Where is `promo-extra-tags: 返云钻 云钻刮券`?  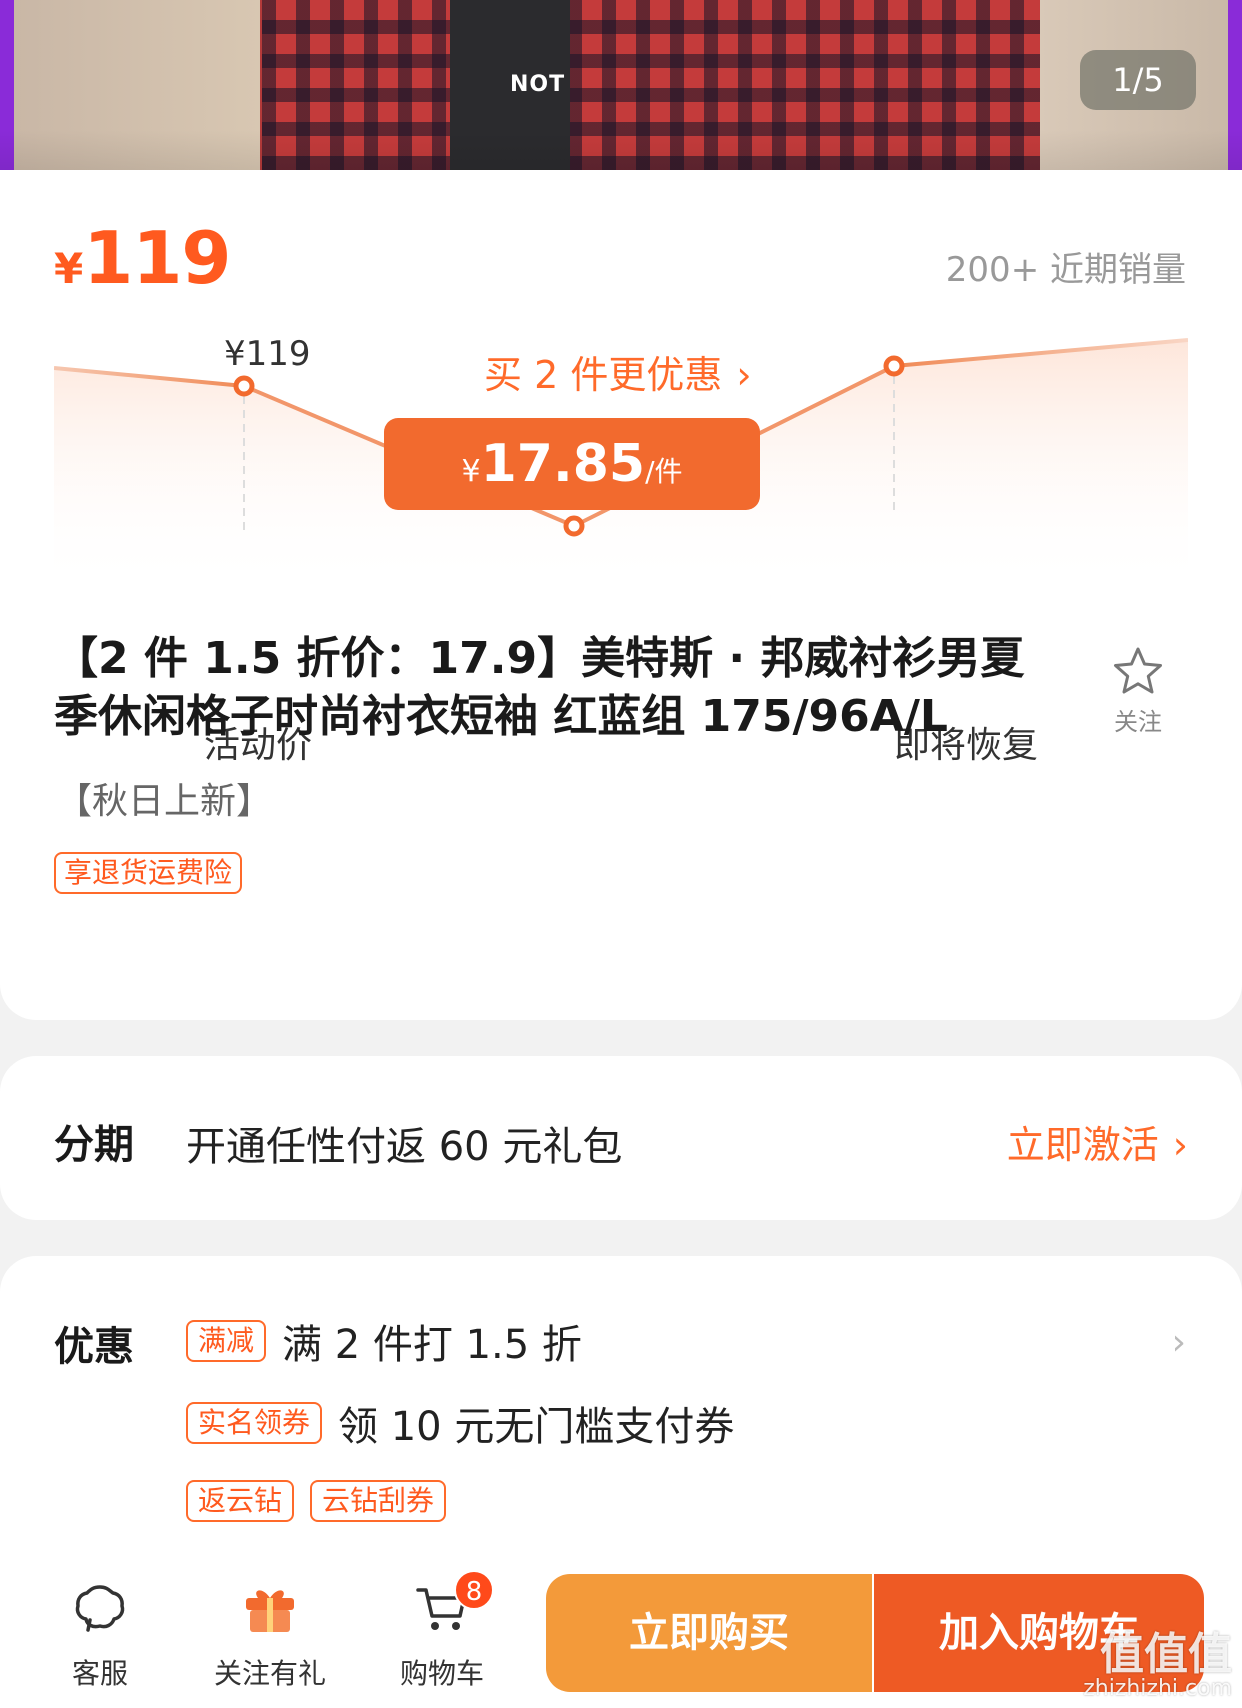 promo-extra-tags: 返云钻 云钻刮券 is located at coordinates (324, 1501).